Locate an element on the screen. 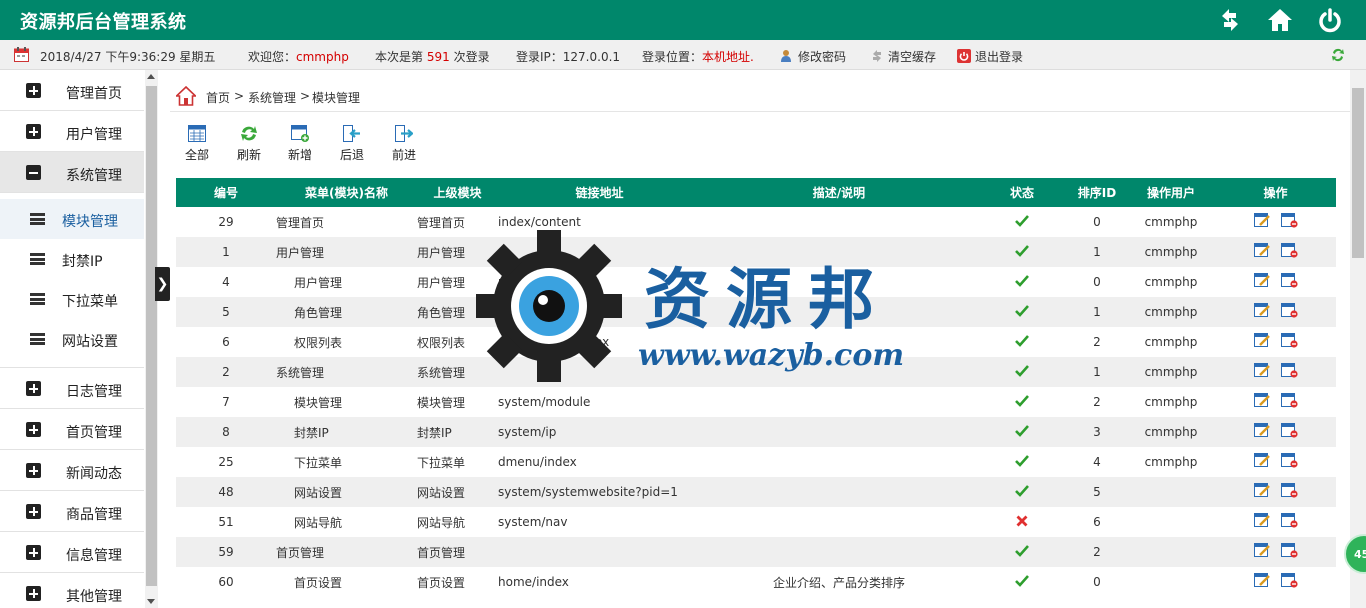  cell-name: 模块管理 is located at coordinates (346, 402).